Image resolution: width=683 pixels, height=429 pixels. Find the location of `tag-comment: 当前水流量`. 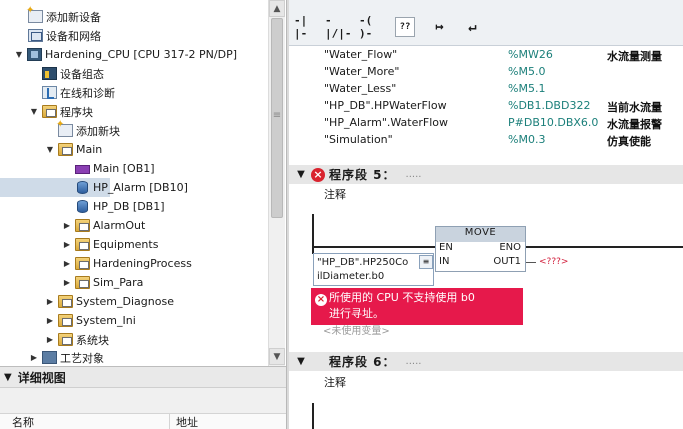

tag-comment: 当前水流量 is located at coordinates (634, 107).